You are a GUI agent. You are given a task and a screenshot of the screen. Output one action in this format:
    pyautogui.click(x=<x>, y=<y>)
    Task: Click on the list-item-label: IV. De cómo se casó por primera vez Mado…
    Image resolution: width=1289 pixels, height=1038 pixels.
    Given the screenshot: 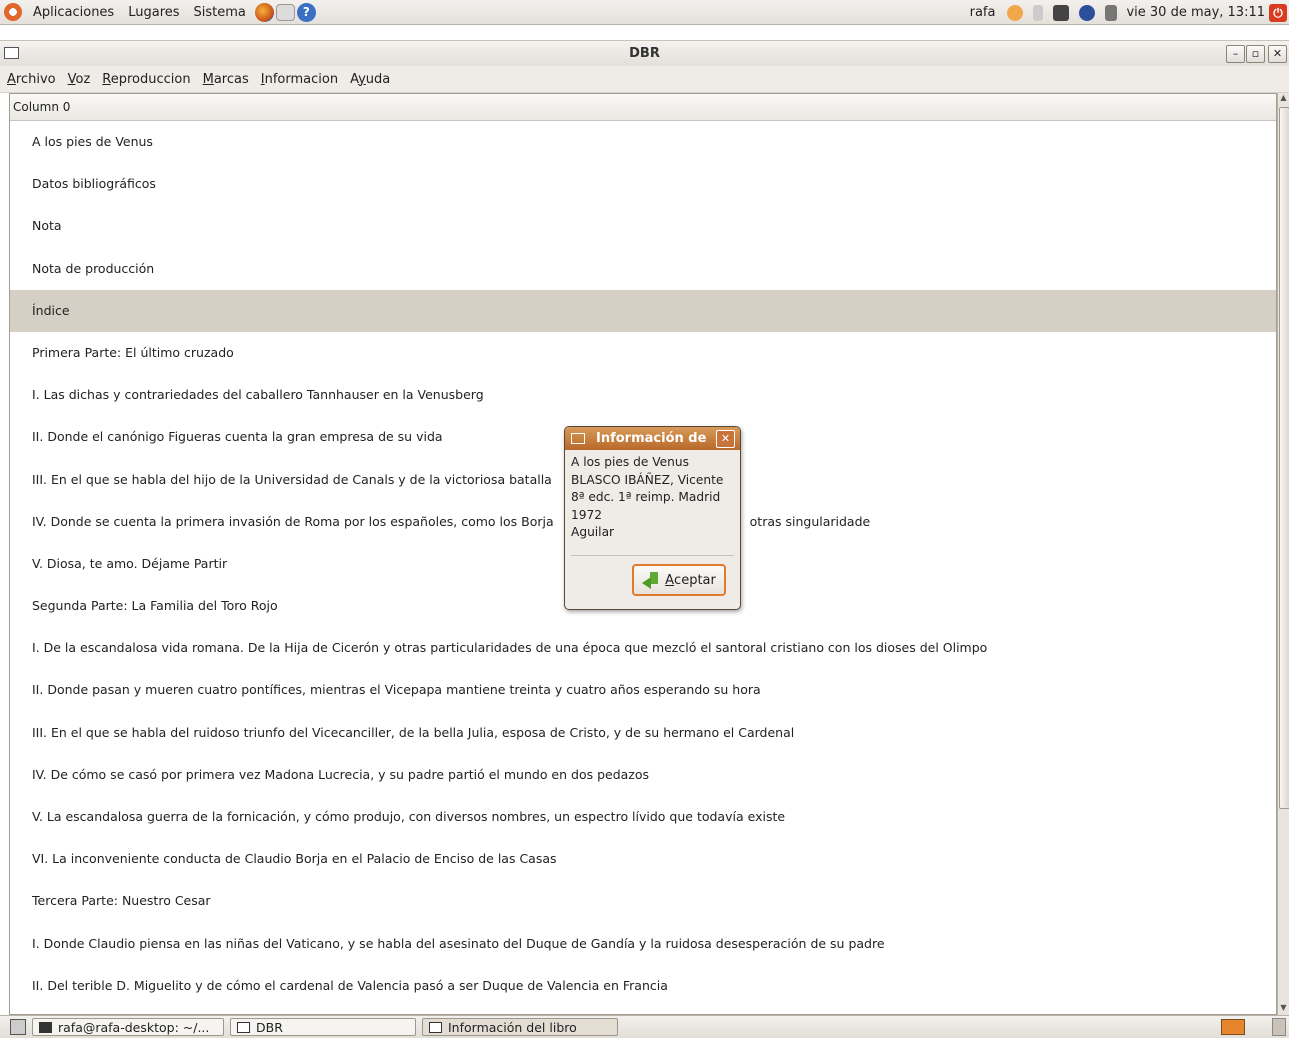 What is the action you would take?
    pyautogui.click(x=341, y=774)
    